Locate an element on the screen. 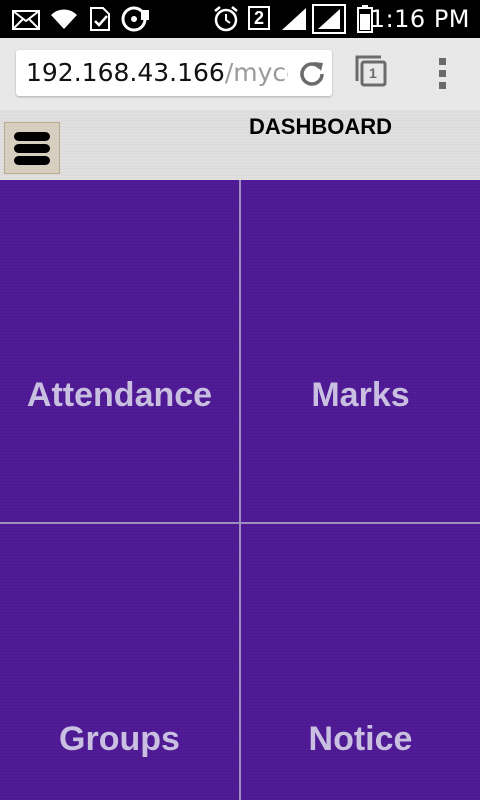 This screenshot has width=480, height=800. tile-divider-vertical is located at coordinates (240, 490).